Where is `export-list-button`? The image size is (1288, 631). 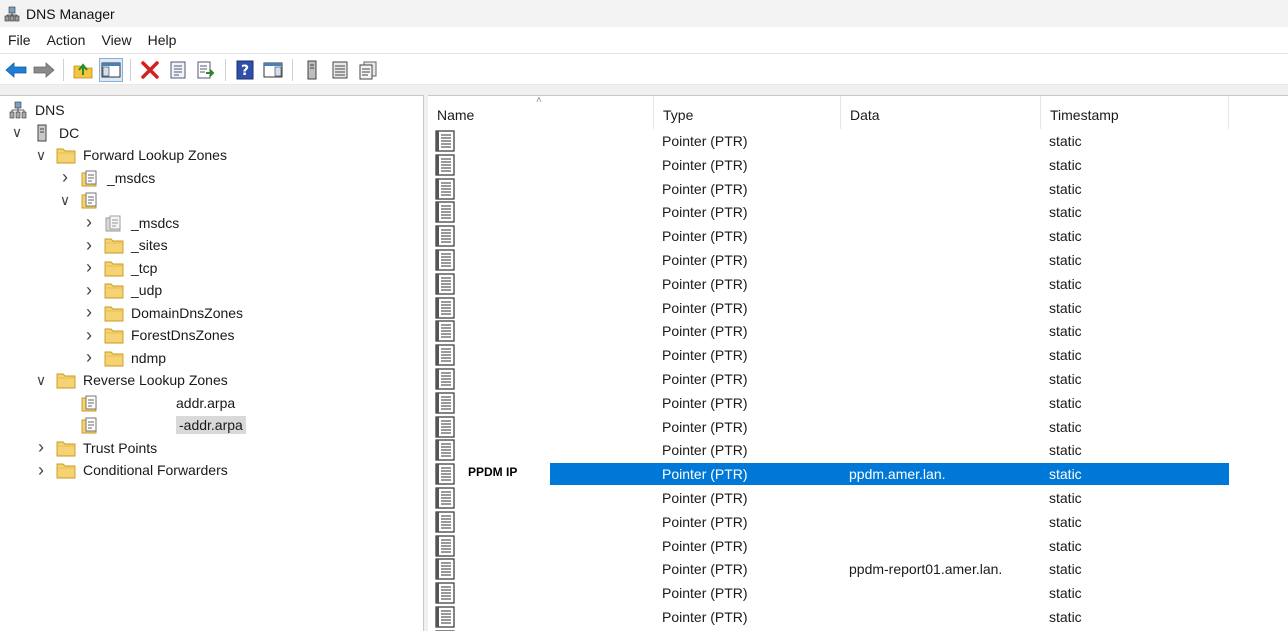
export-list-button is located at coordinates (206, 70).